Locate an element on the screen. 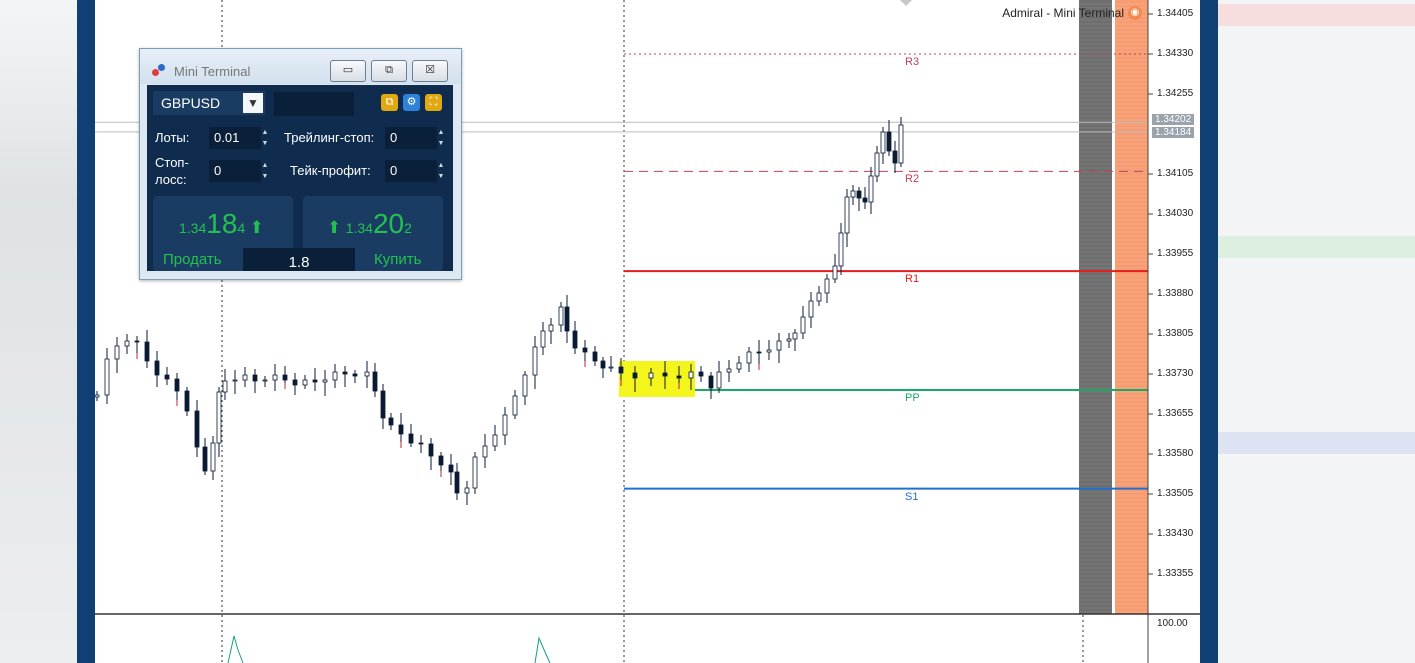  settings-icon: ⚙ is located at coordinates (411, 102).